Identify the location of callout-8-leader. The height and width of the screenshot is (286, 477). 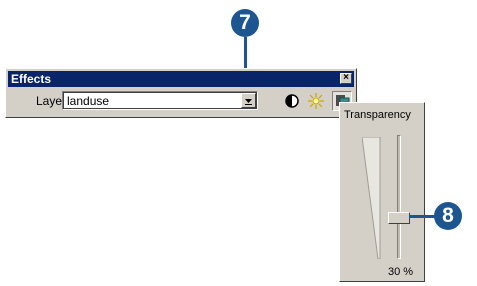
(422, 216).